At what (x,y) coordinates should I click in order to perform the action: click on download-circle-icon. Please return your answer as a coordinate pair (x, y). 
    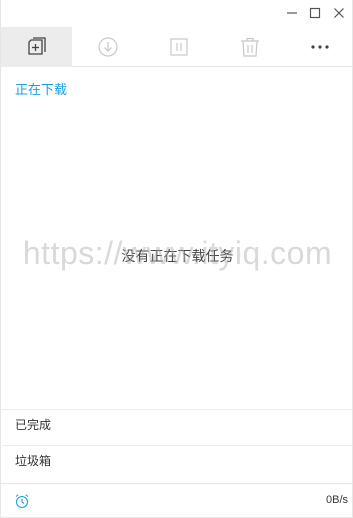
    Looking at the image, I should click on (107, 47).